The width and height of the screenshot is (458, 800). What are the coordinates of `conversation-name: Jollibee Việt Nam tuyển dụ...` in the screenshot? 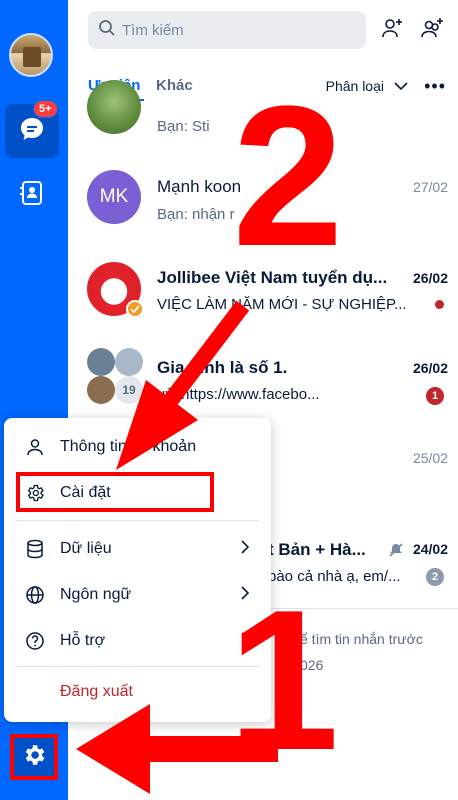 It's located at (272, 277).